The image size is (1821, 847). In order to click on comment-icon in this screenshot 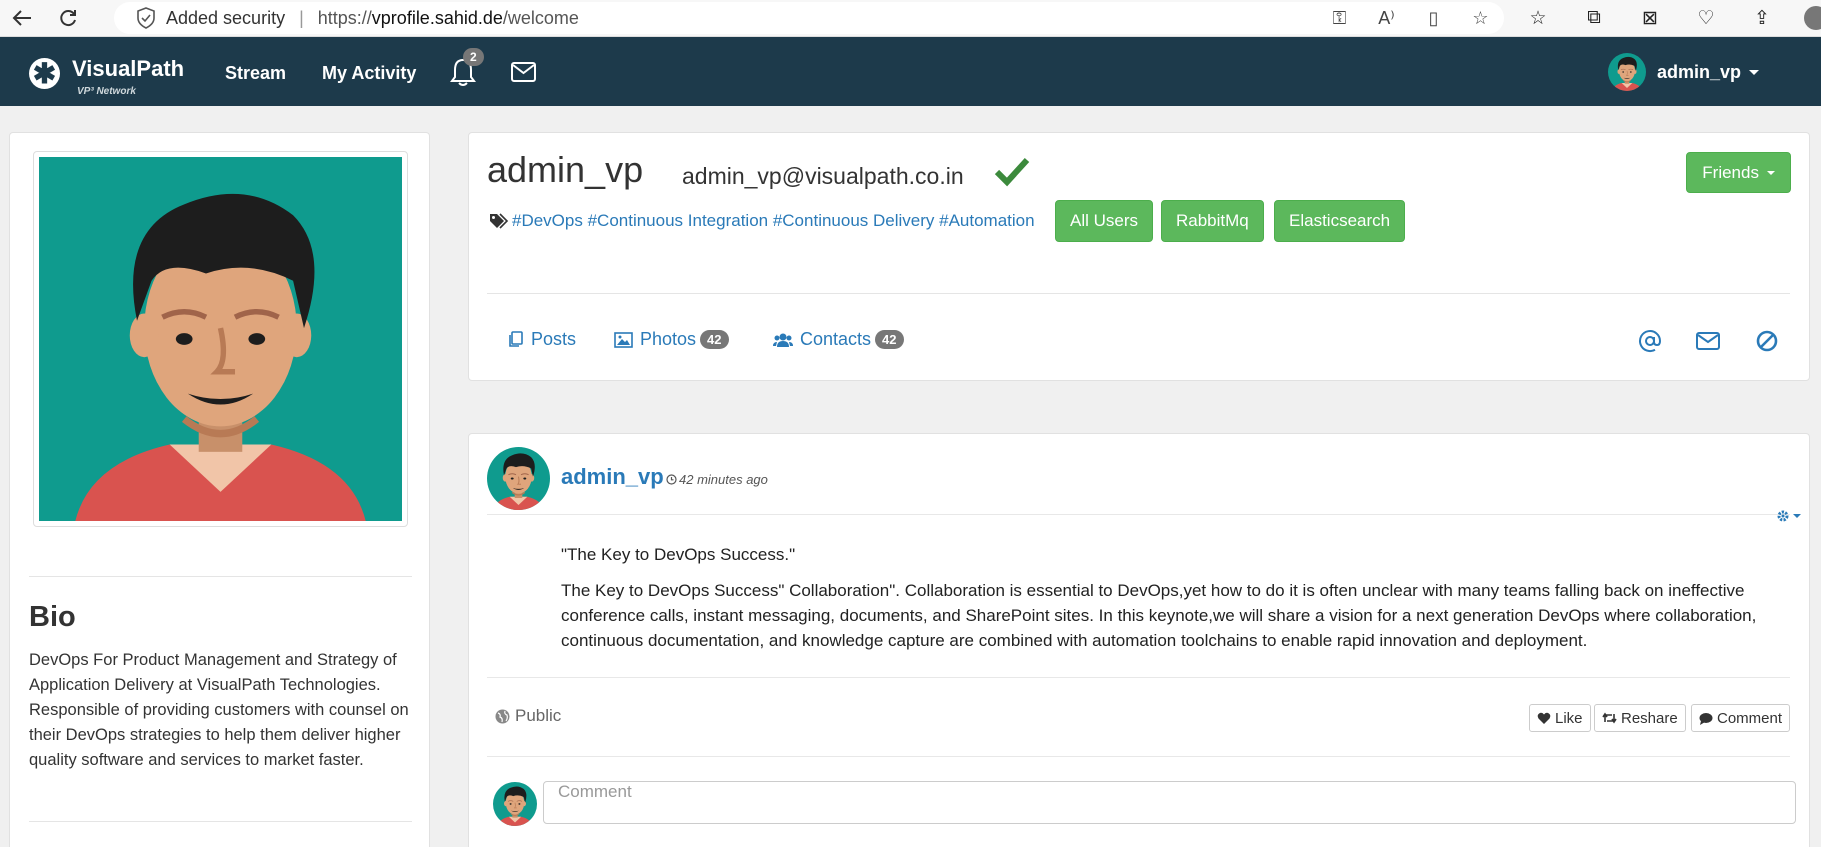, I will do `click(1706, 718)`.